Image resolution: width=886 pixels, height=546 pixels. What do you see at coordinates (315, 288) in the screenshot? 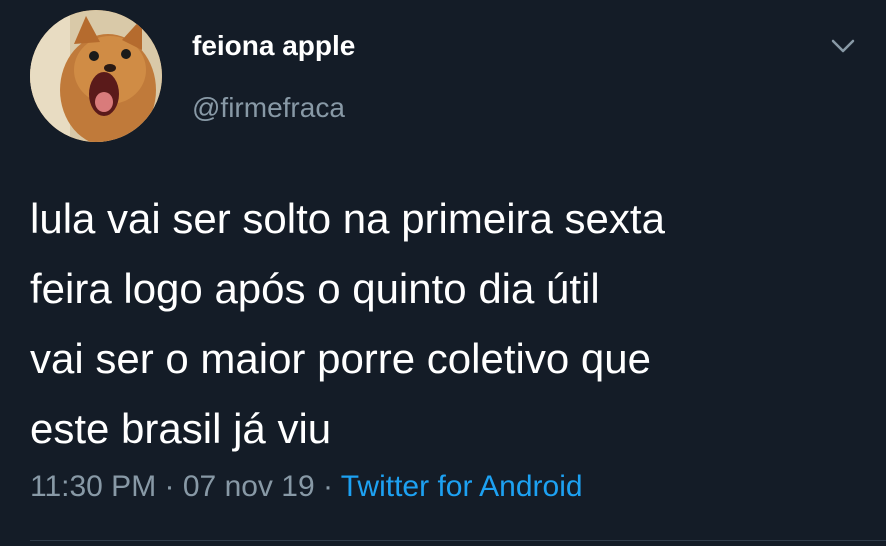
I see `tweet-text-line: feira logo após o quinto dia útil` at bounding box center [315, 288].